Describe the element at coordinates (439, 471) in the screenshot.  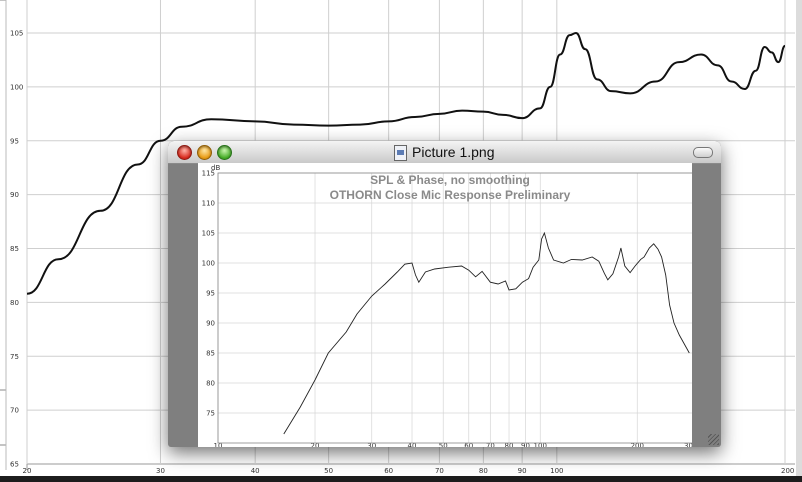
I see `bg-x-tick-label: 70` at that location.